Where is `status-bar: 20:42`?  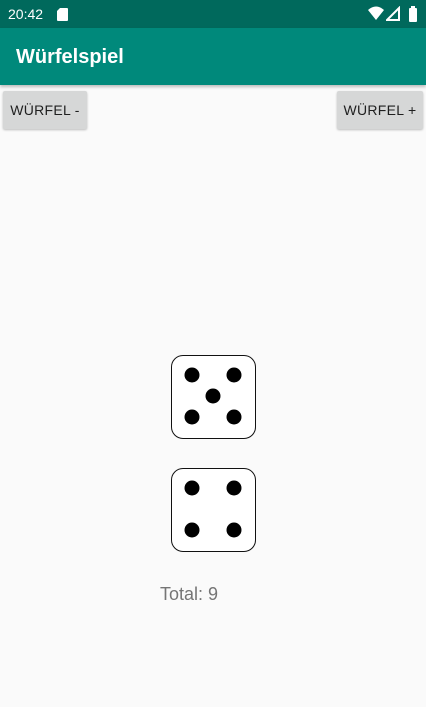
status-bar: 20:42 is located at coordinates (213, 14).